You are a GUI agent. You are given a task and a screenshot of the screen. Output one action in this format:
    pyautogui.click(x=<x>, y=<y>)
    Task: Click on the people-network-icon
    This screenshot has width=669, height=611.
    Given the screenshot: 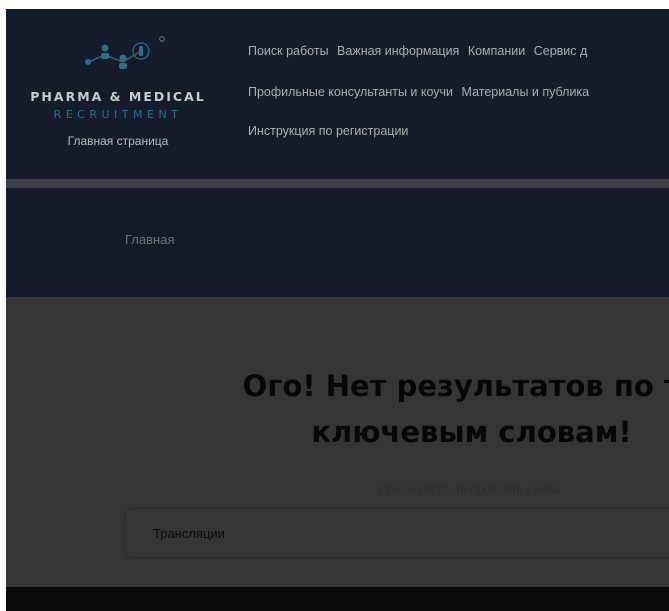 What is the action you would take?
    pyautogui.click(x=125, y=52)
    